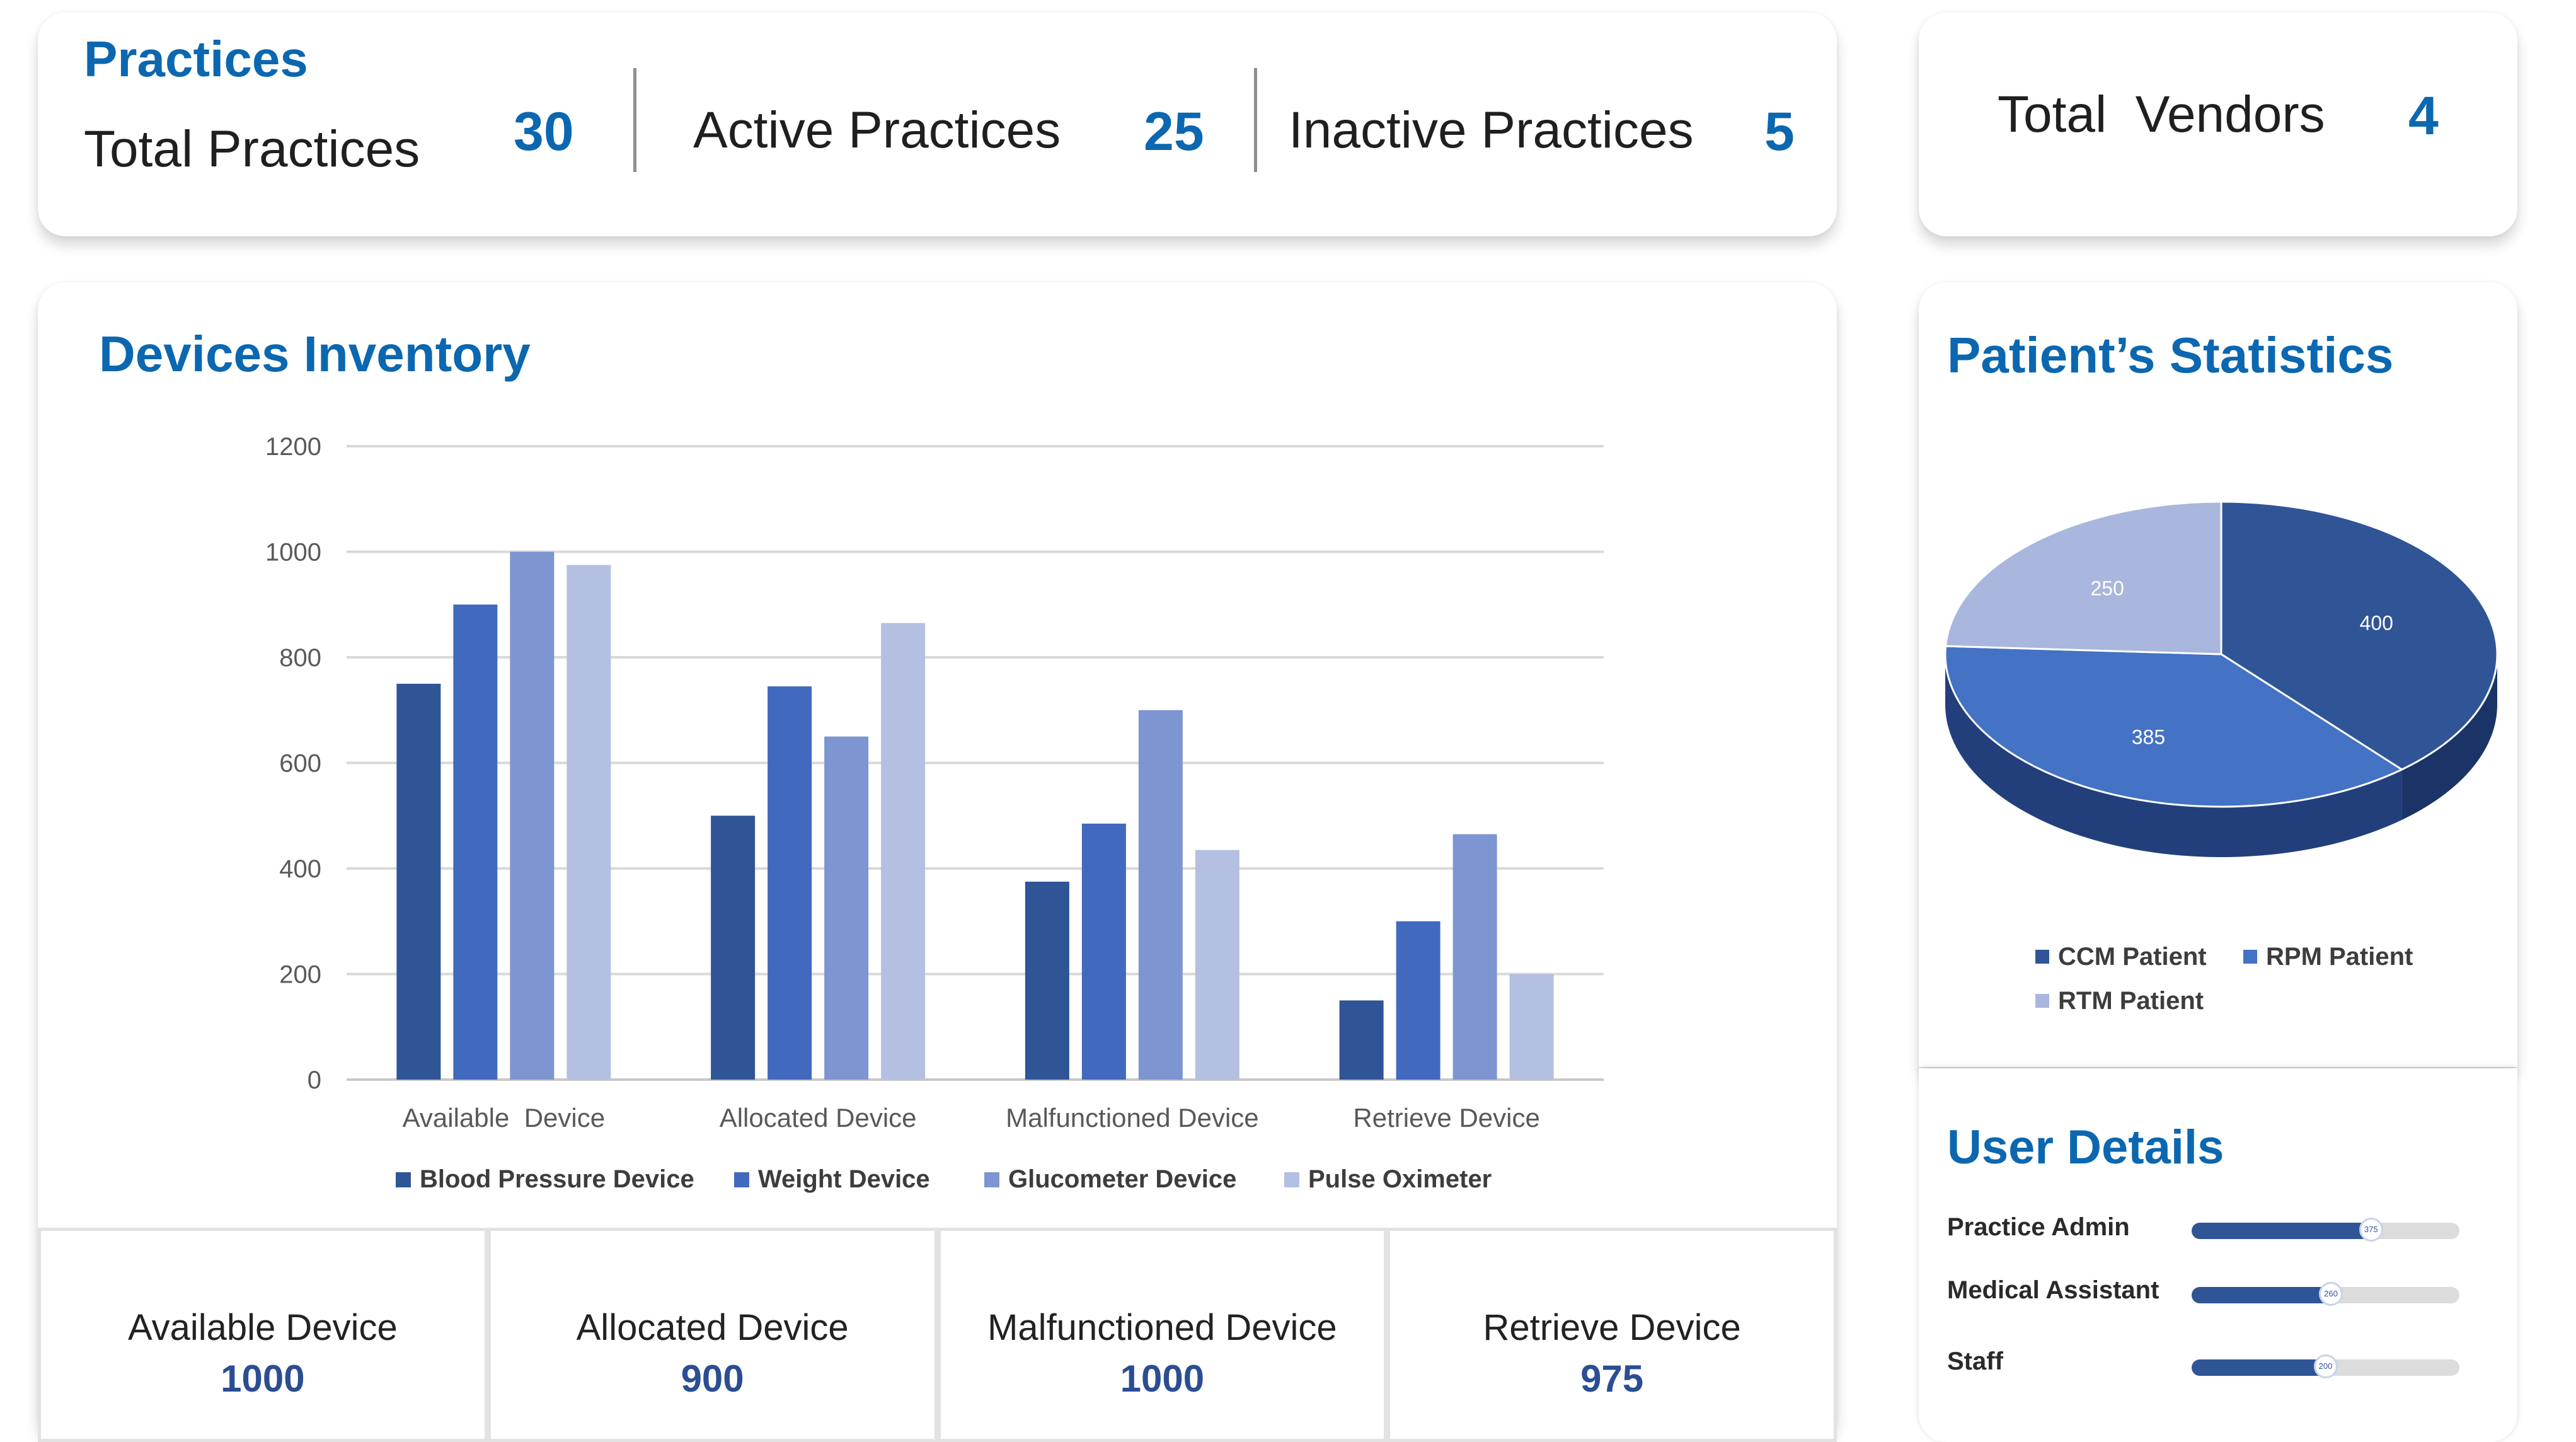 The width and height of the screenshot is (2576, 1442). Describe the element at coordinates (2132, 957) in the screenshot. I see `pie-legend-label: CCM Patient` at that location.